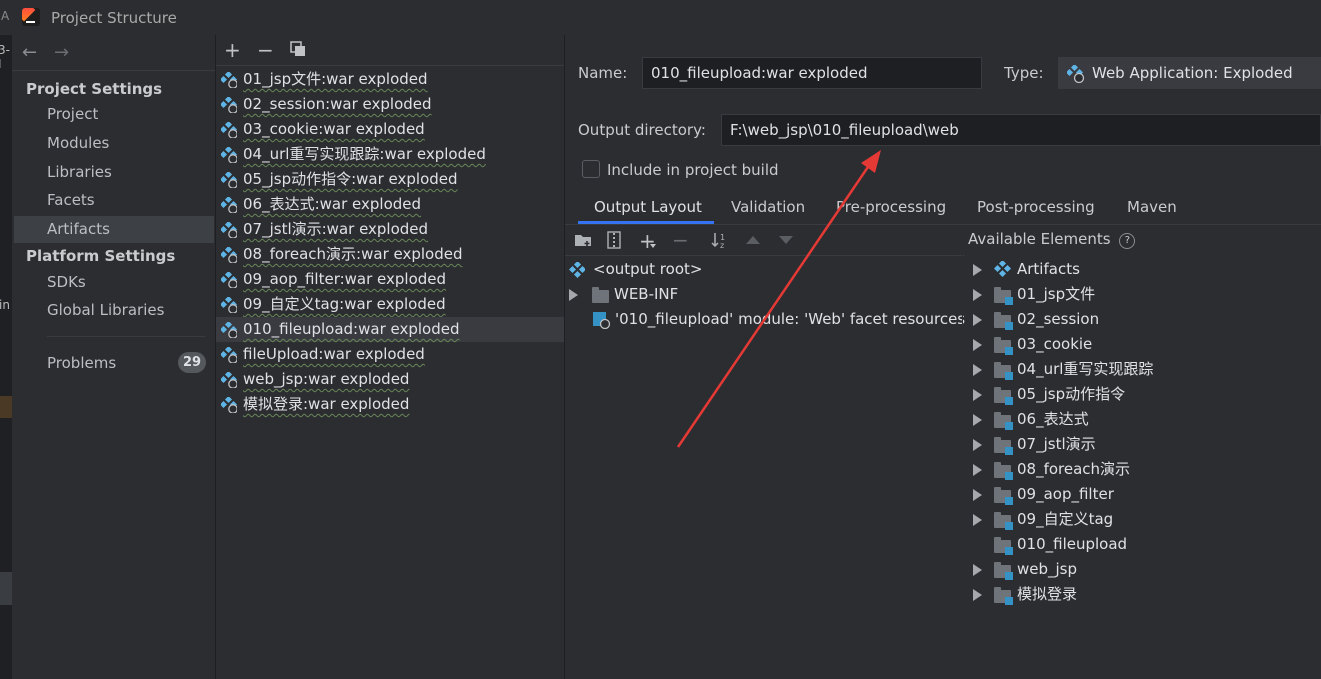 The image size is (1321, 679). Describe the element at coordinates (653, 246) in the screenshot. I see `add-dropdown-icon` at that location.